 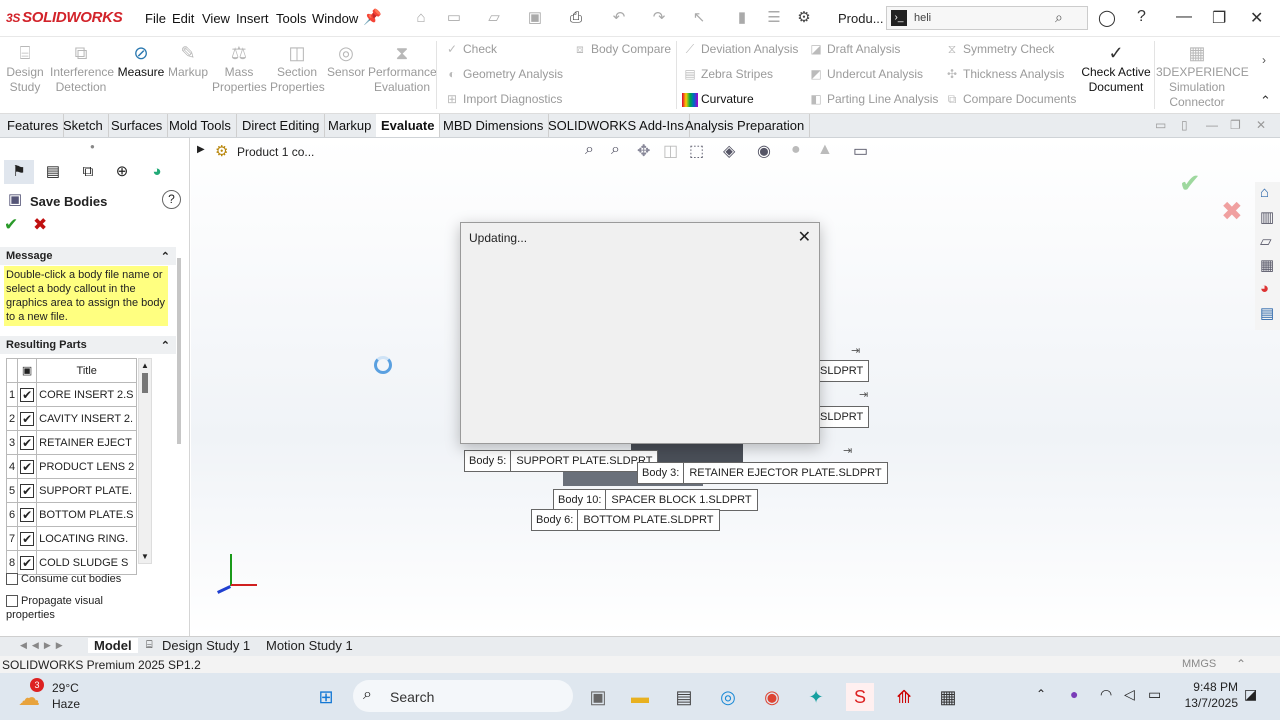 I want to click on table-row: 5 ✔ SUPPORT PLATE., so click(x=71, y=490).